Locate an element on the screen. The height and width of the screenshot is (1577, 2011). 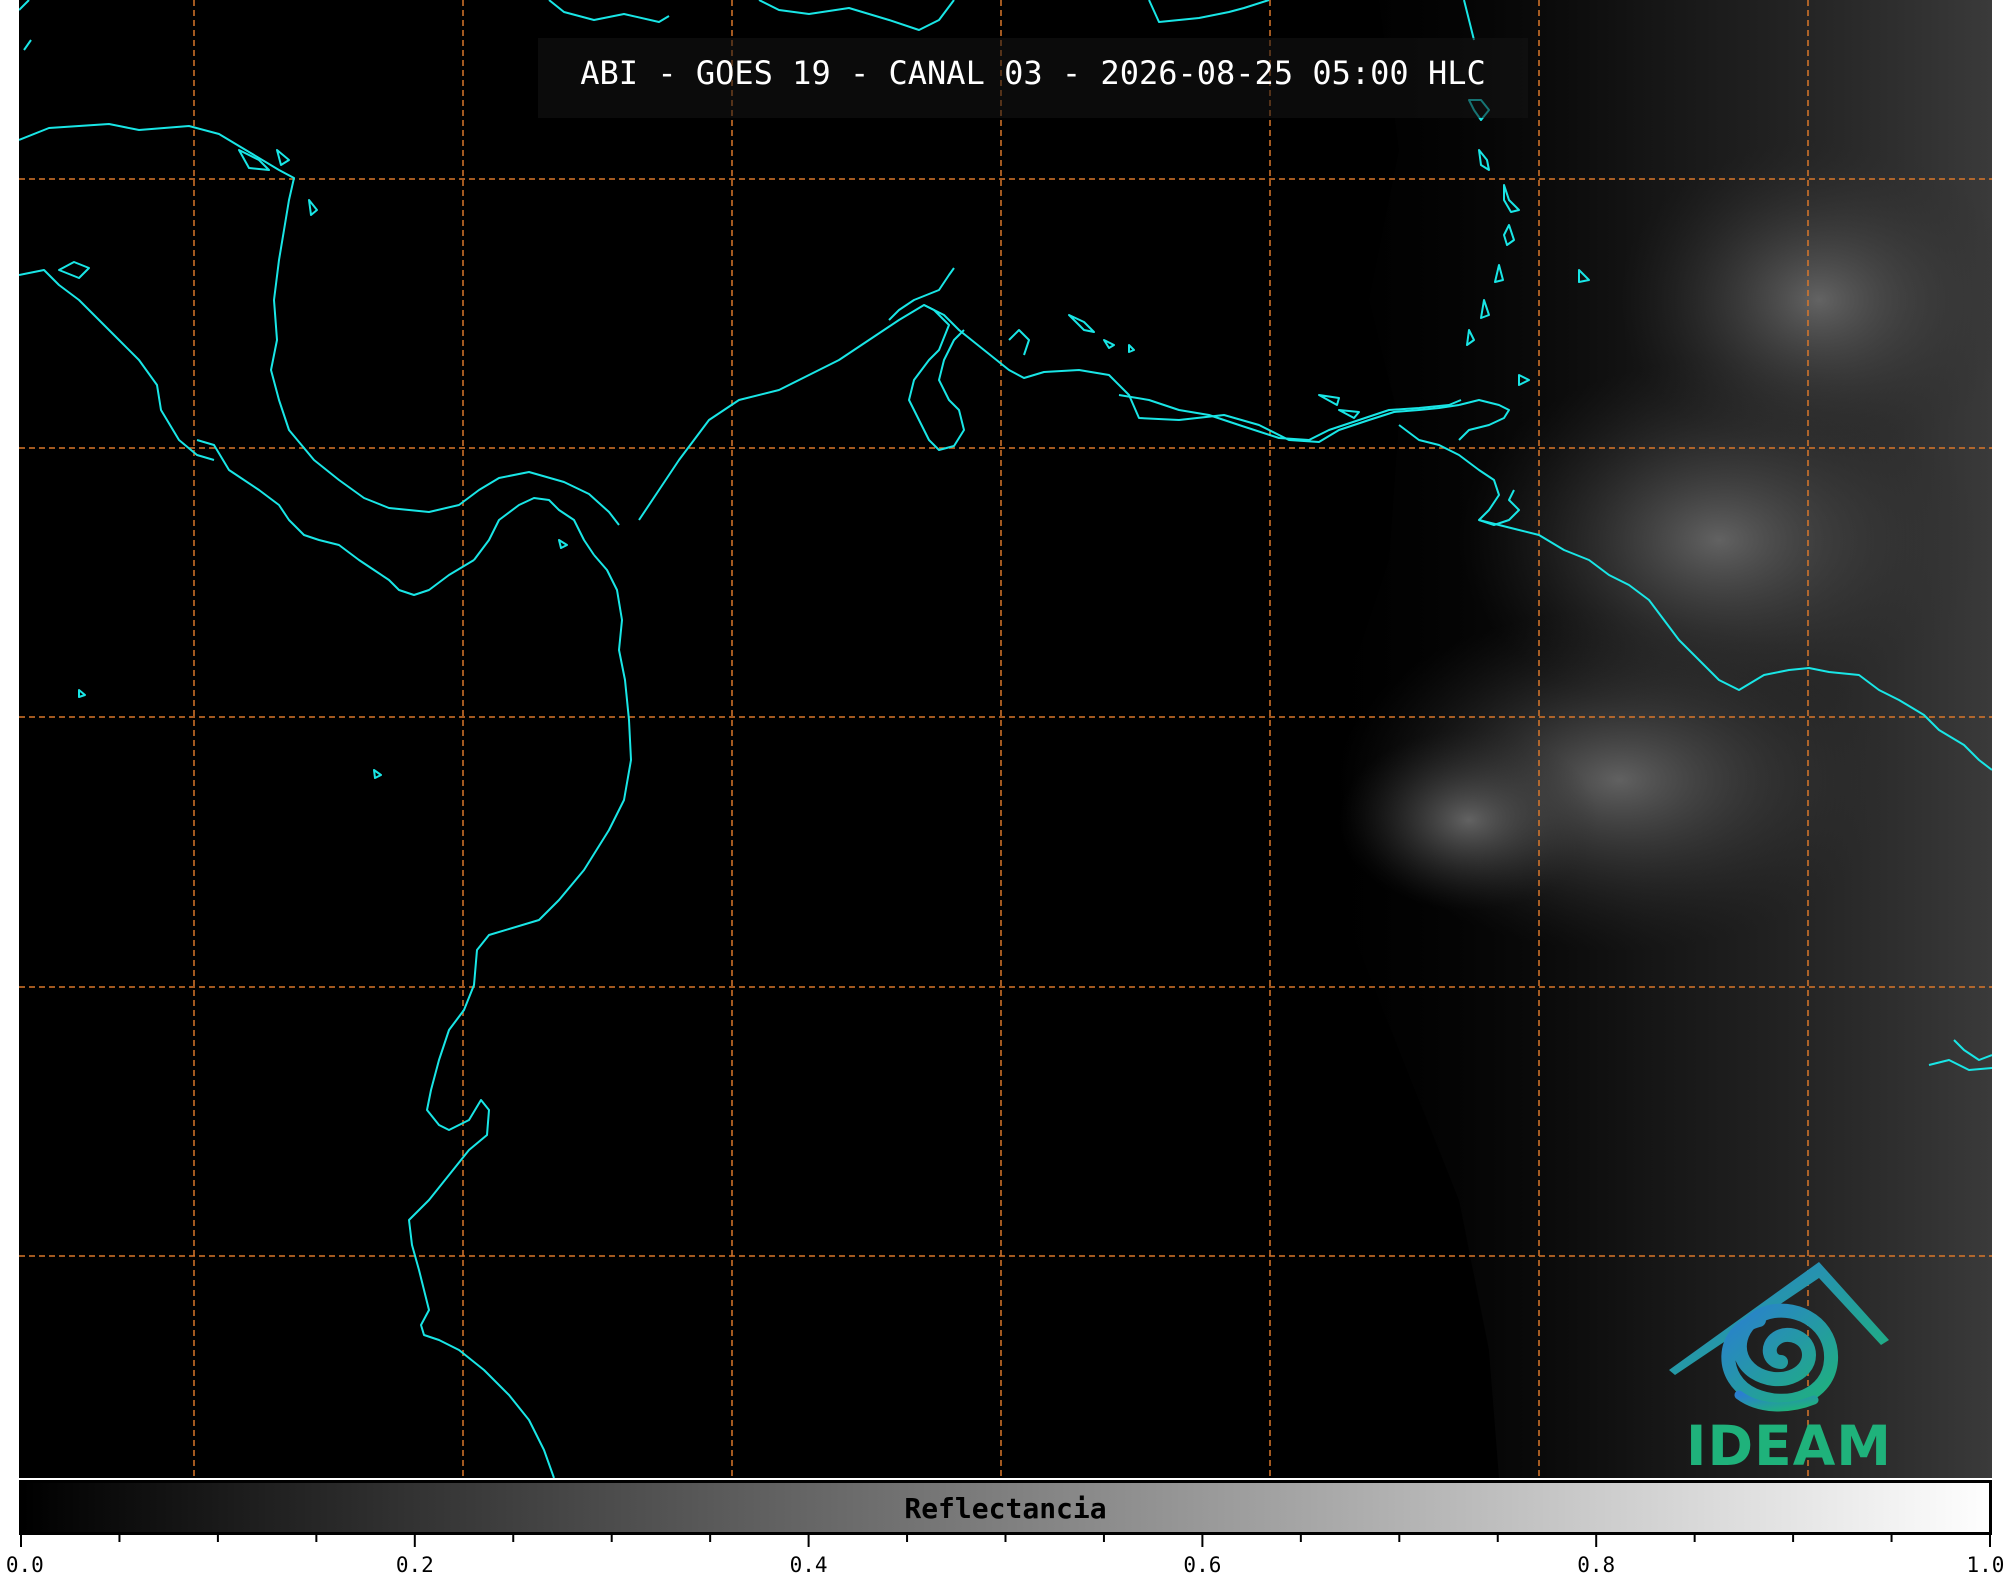
colorbar-label: Reflectancia is located at coordinates (1005, 1508).